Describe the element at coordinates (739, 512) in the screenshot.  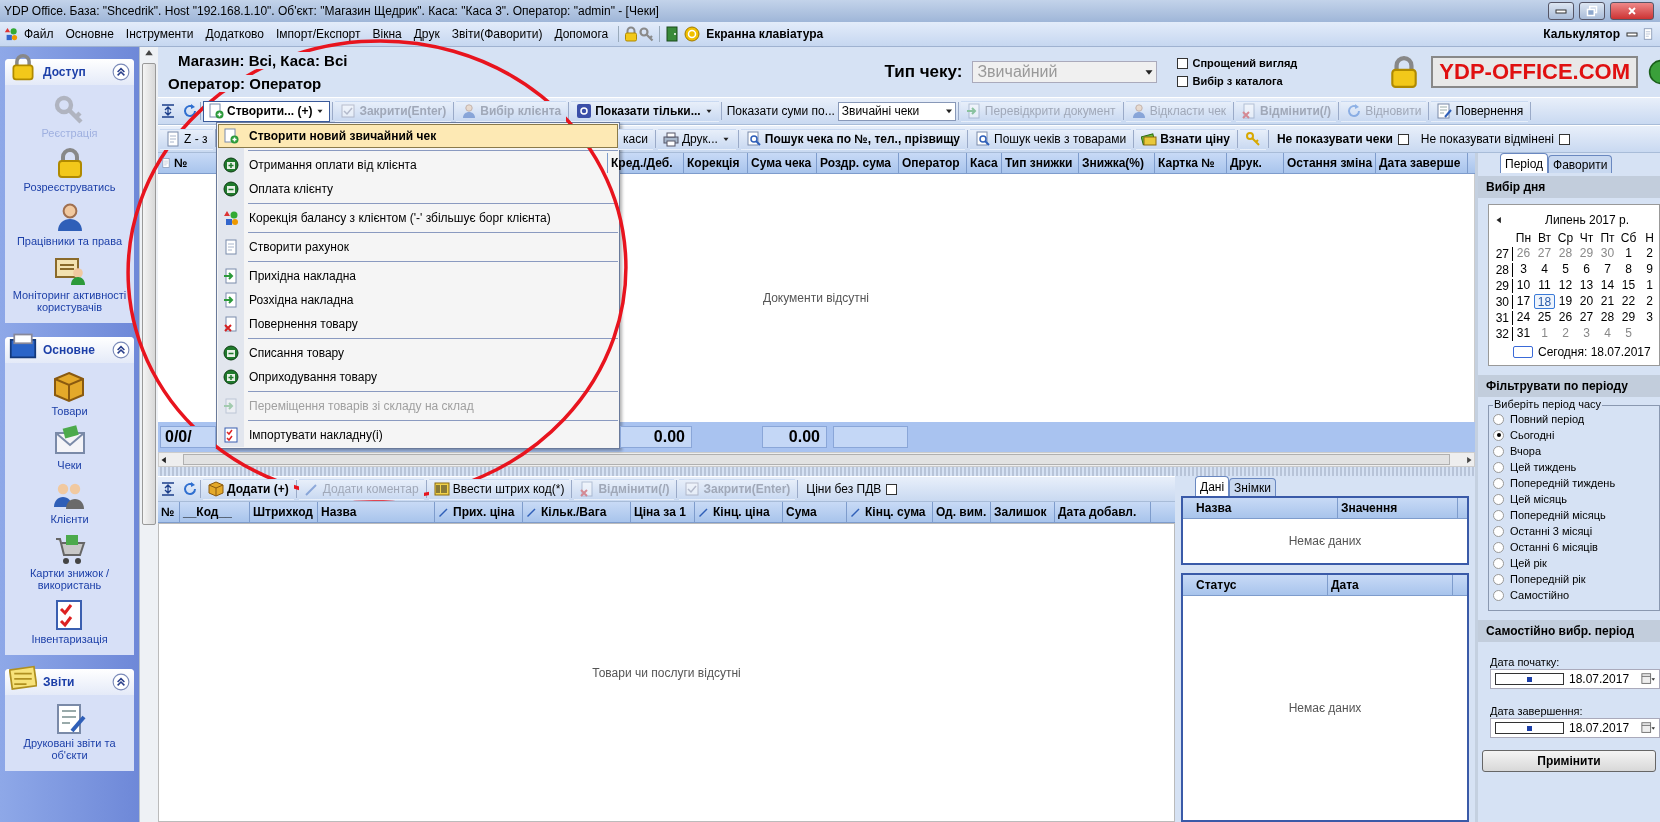
I see `column-header: Кінц. ціна` at that location.